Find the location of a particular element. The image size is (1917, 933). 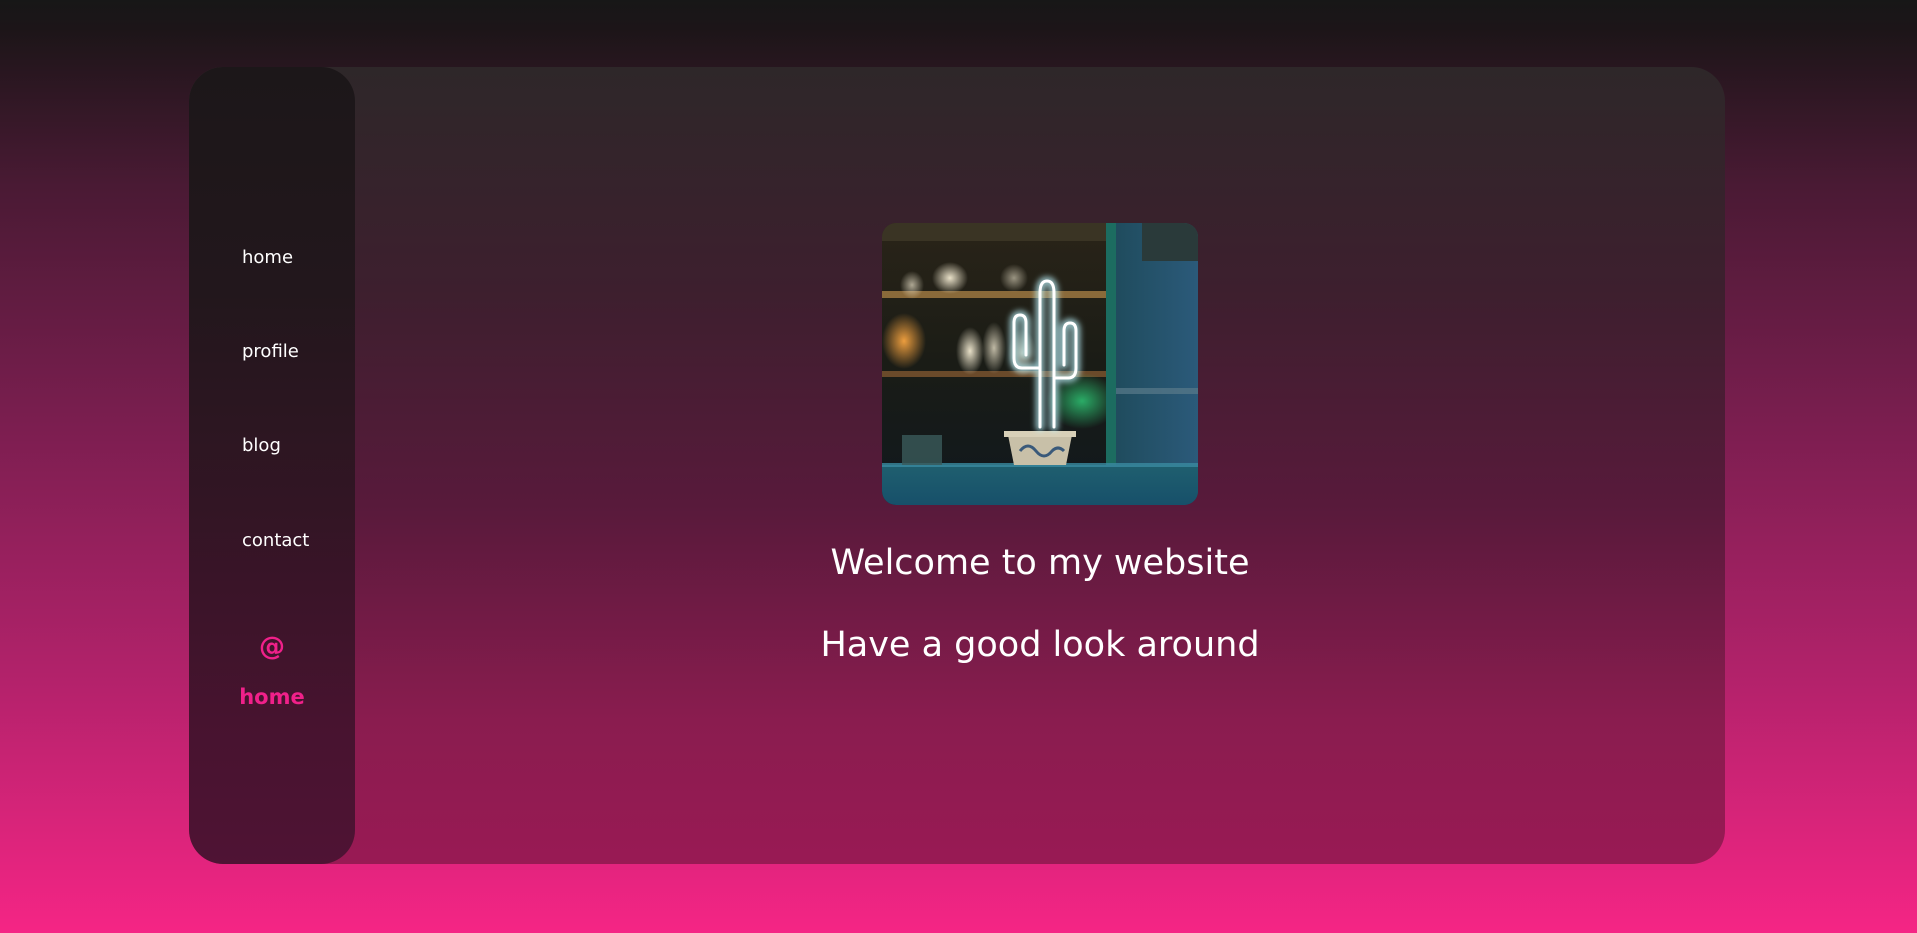

sidebar-nav: home profile blog contact @ home is located at coordinates (272, 465).